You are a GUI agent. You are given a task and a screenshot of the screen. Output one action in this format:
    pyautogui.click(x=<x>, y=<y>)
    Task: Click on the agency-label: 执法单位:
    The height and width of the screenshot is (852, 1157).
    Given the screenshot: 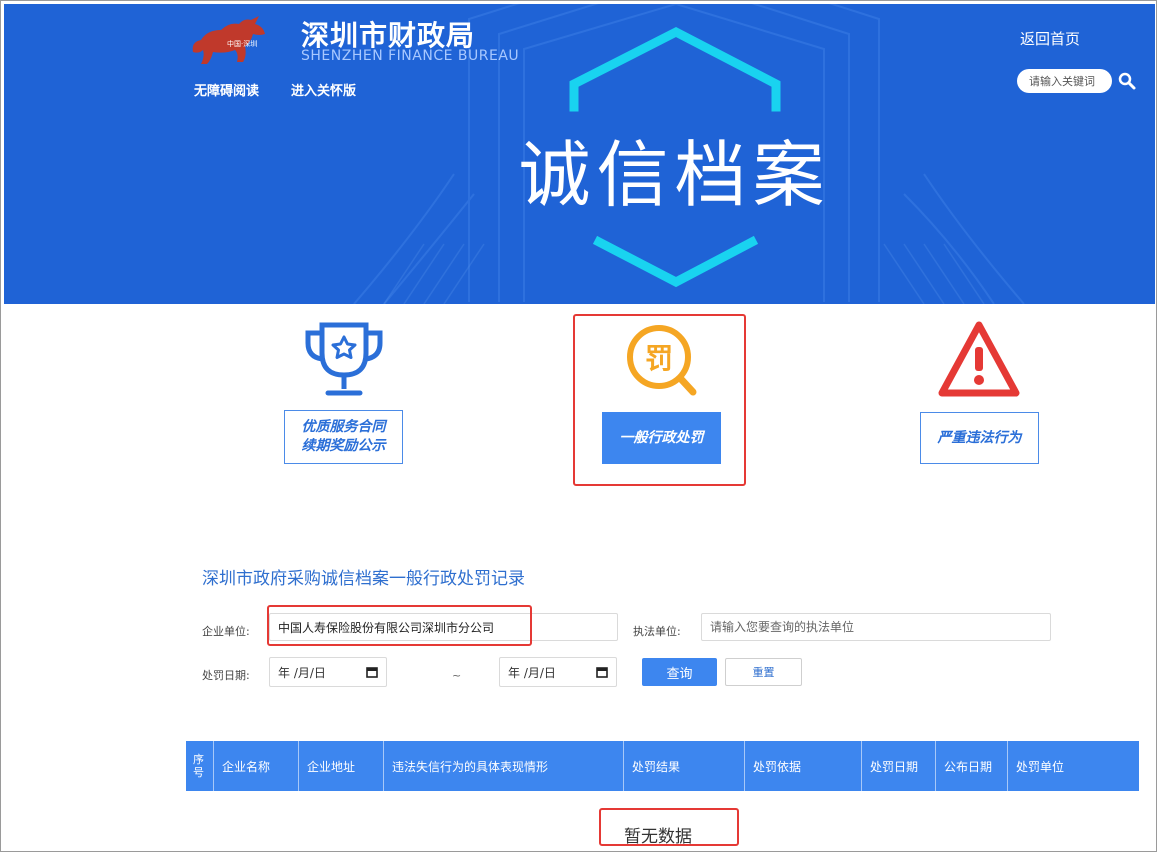 What is the action you would take?
    pyautogui.click(x=657, y=631)
    